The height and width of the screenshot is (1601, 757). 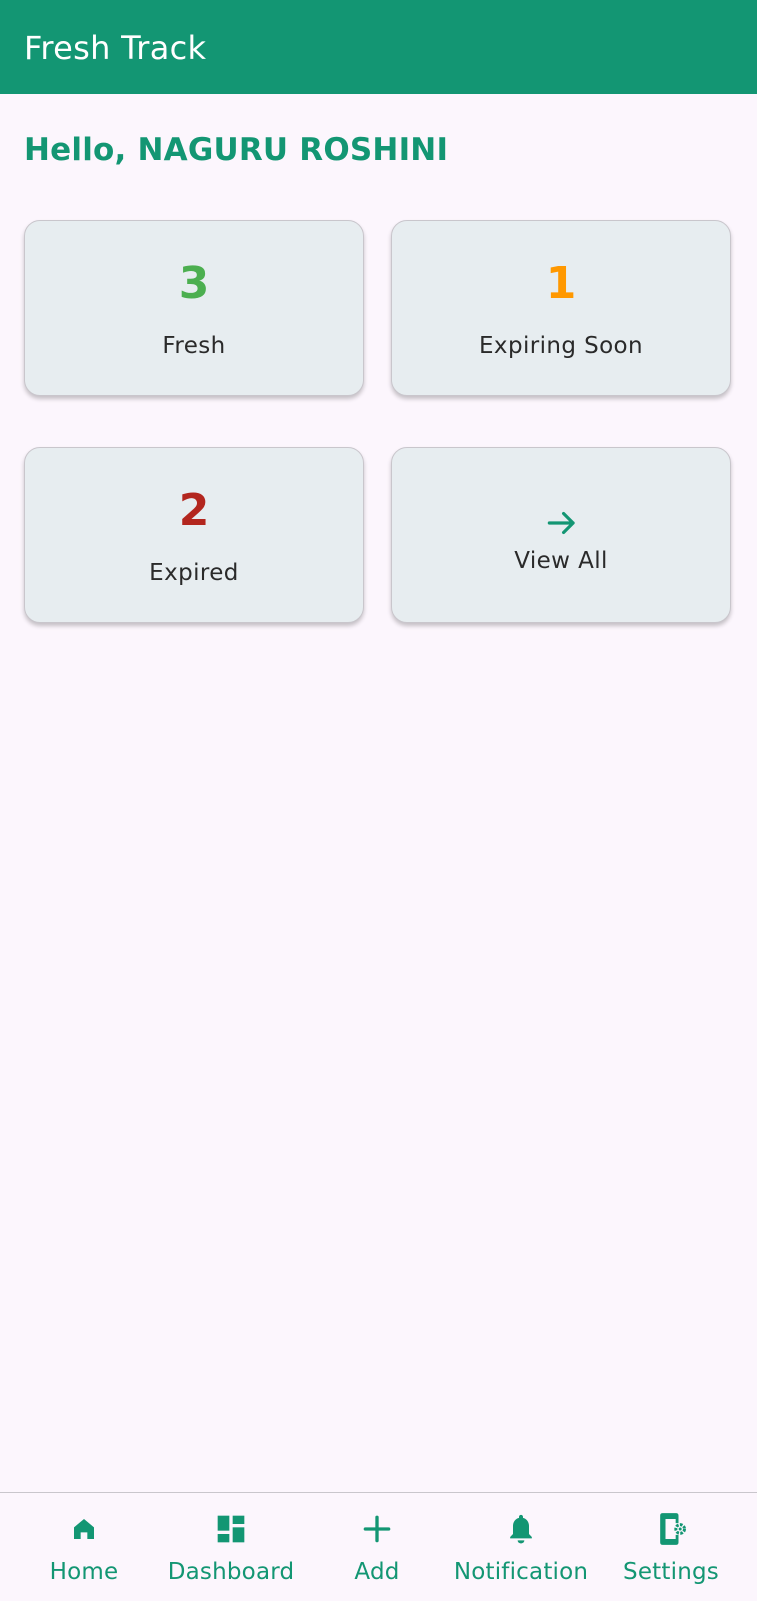 I want to click on expiring-soon-label: Expiring Soon, so click(x=561, y=346).